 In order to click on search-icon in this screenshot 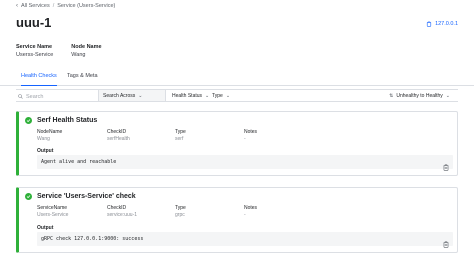, I will do `click(20, 96)`.